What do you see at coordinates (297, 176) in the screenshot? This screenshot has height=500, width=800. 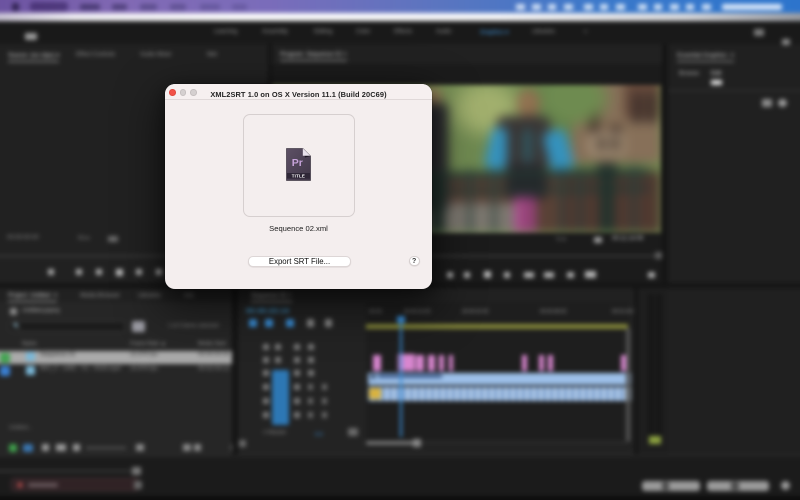 I see `svg-text: TITLE` at bounding box center [297, 176].